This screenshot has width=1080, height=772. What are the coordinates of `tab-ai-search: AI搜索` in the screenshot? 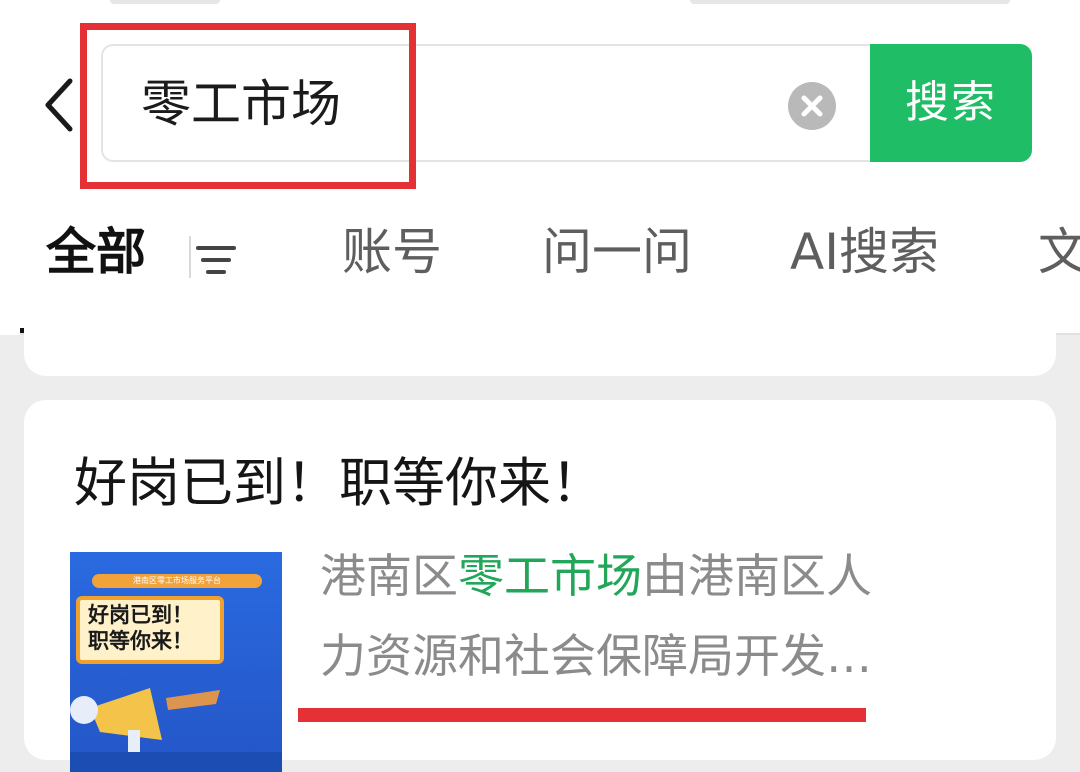 It's located at (864, 252).